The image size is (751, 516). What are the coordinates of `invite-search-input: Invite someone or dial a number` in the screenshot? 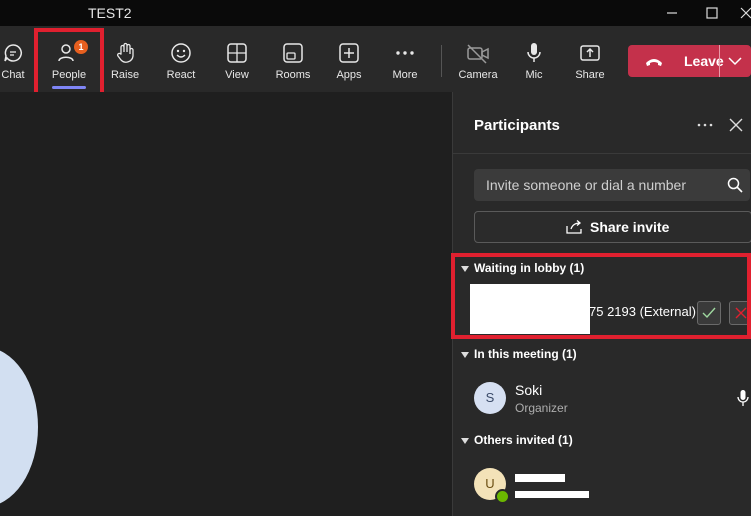 It's located at (612, 185).